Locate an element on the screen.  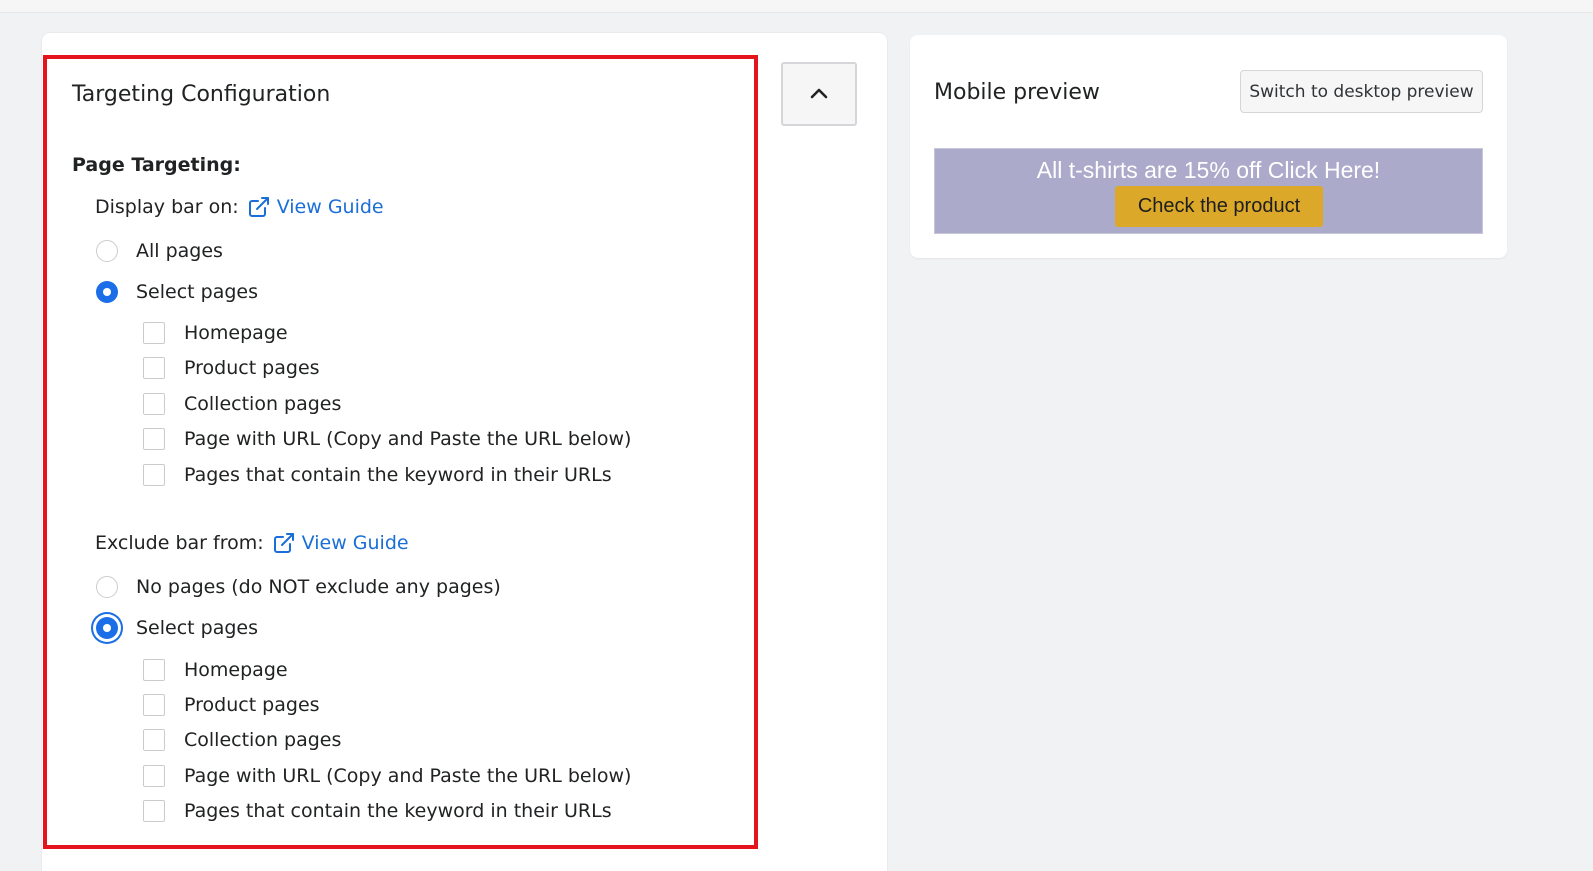
exclude-bar-from-label: Exclude bar from: is located at coordinates (179, 543).